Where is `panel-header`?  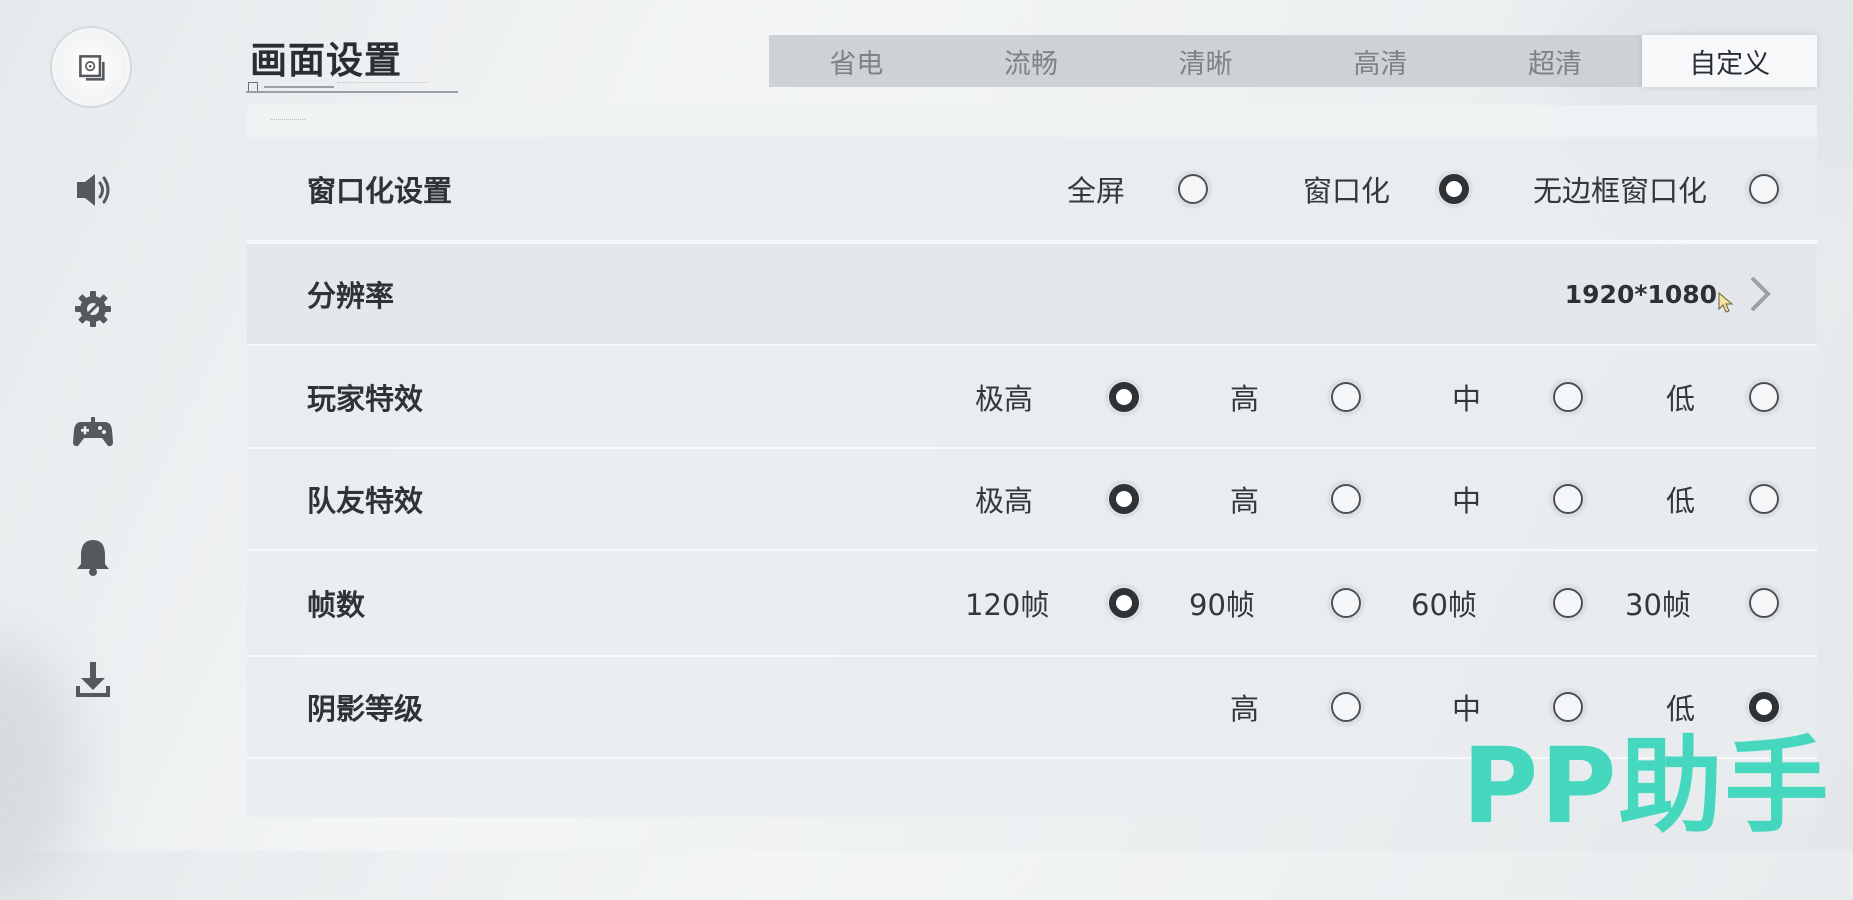 panel-header is located at coordinates (1032, 121).